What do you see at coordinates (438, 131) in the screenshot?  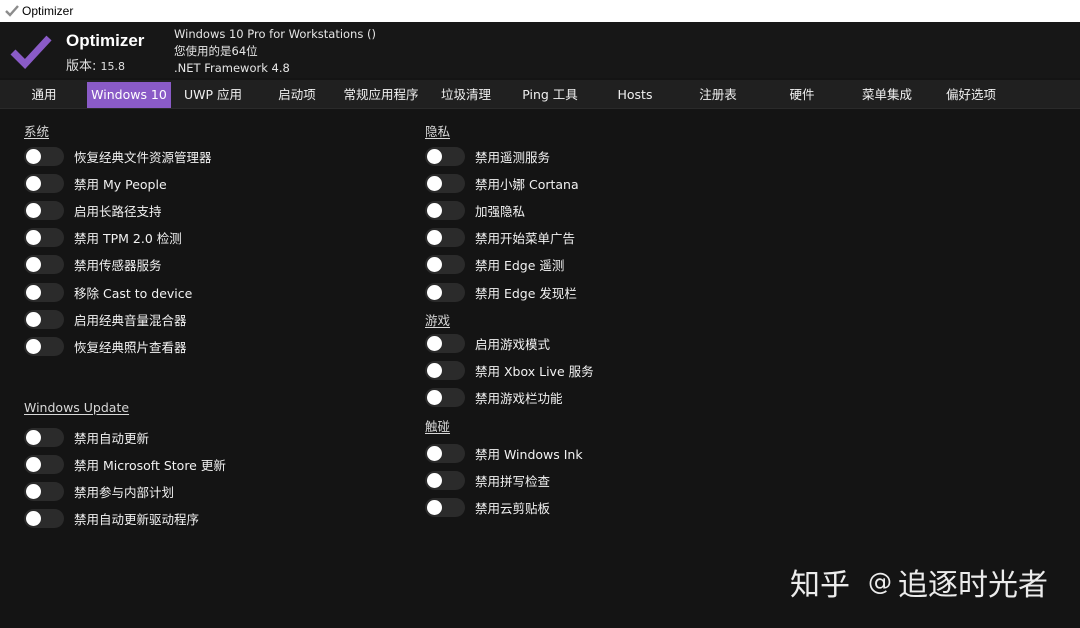 I see `section-title-privacy: 隐私` at bounding box center [438, 131].